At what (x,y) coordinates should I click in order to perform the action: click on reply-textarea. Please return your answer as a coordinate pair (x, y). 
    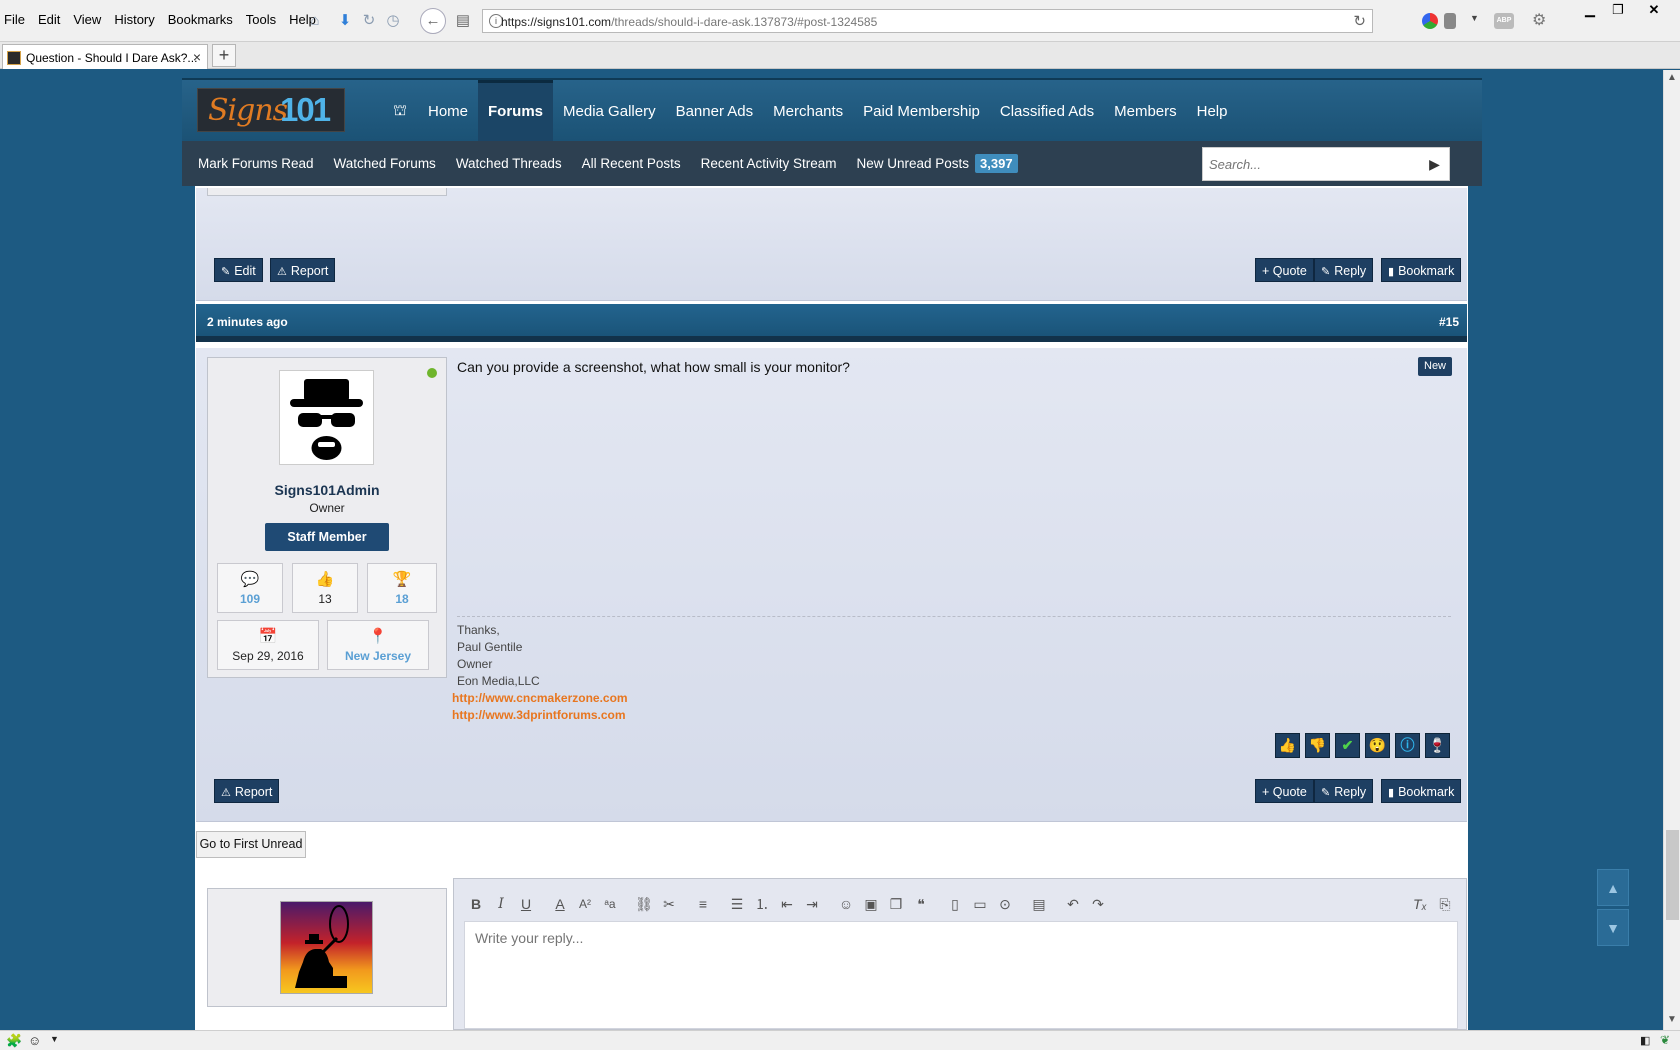
    Looking at the image, I should click on (961, 975).